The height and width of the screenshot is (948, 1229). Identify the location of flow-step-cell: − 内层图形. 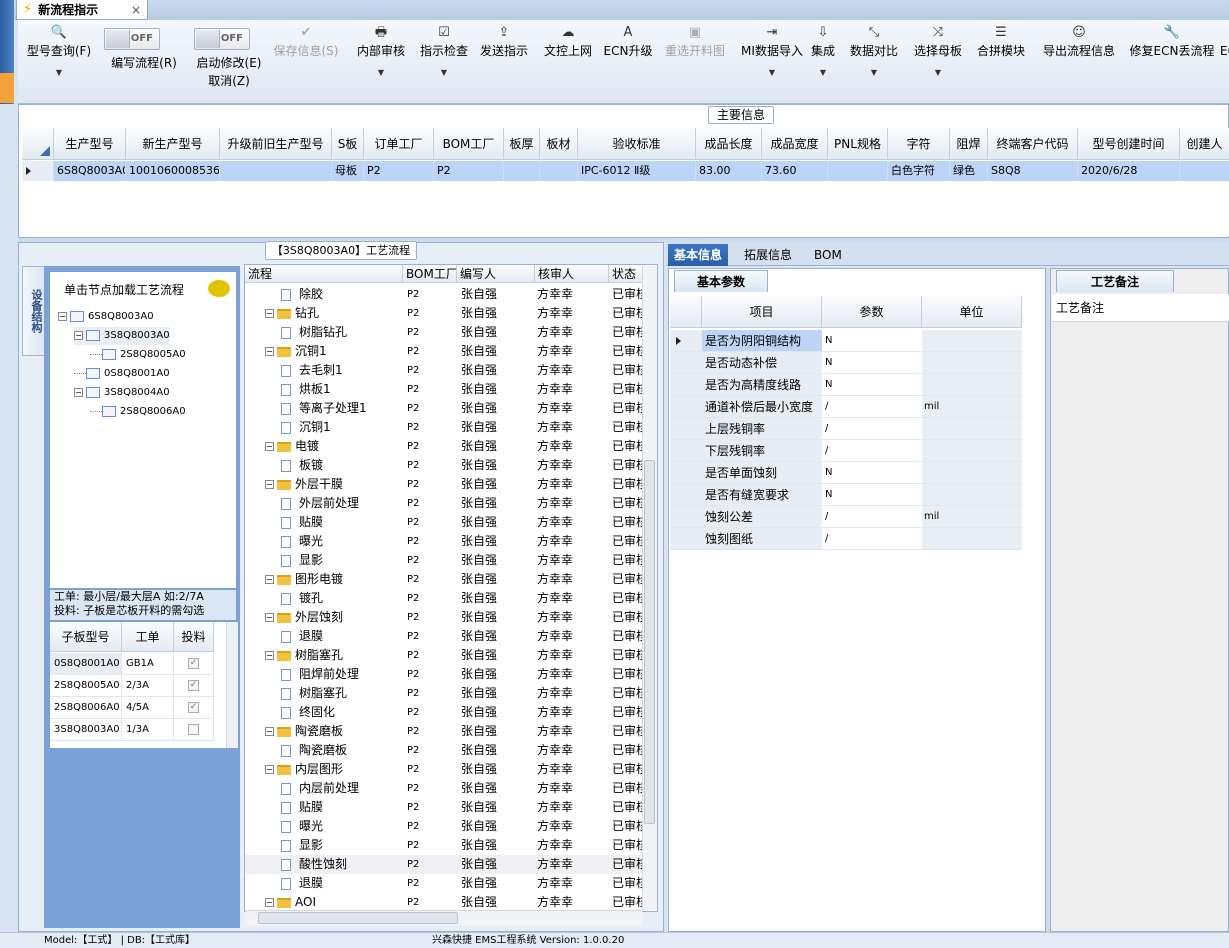
(334, 769).